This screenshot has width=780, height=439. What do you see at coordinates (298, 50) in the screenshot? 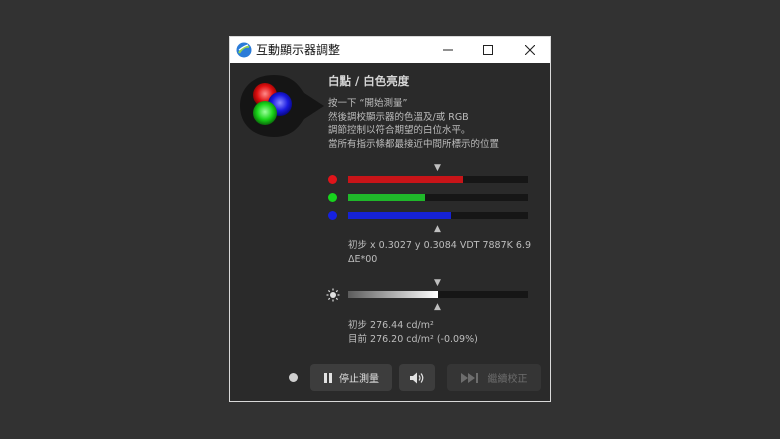
I see `window-title: 互動顯示器調整` at bounding box center [298, 50].